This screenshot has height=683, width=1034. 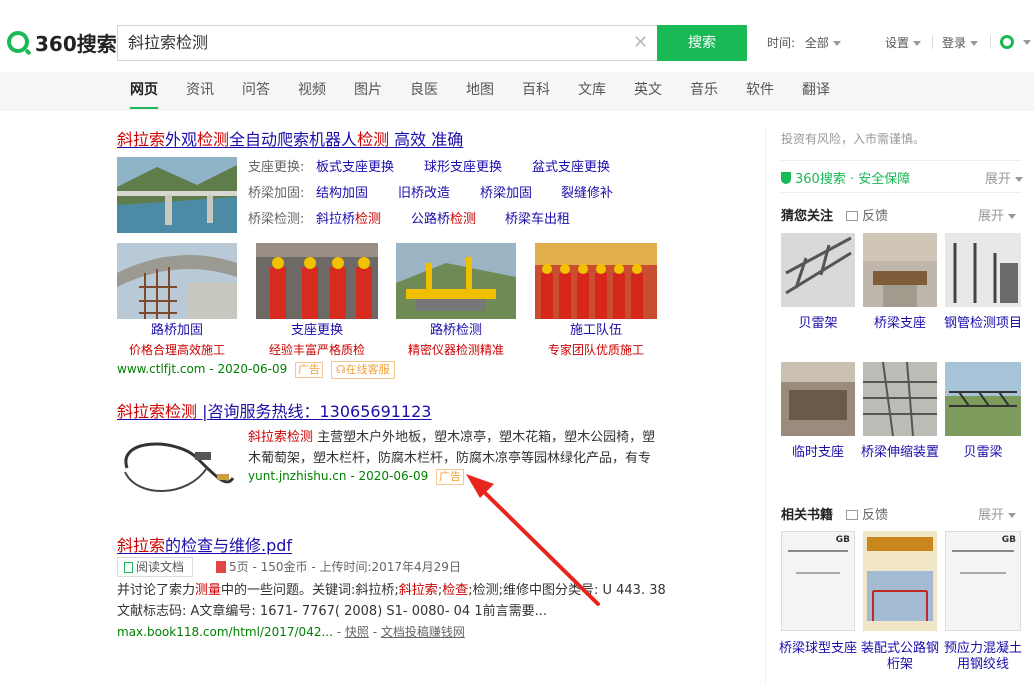 I want to click on tab-qa: 问答, so click(x=256, y=90).